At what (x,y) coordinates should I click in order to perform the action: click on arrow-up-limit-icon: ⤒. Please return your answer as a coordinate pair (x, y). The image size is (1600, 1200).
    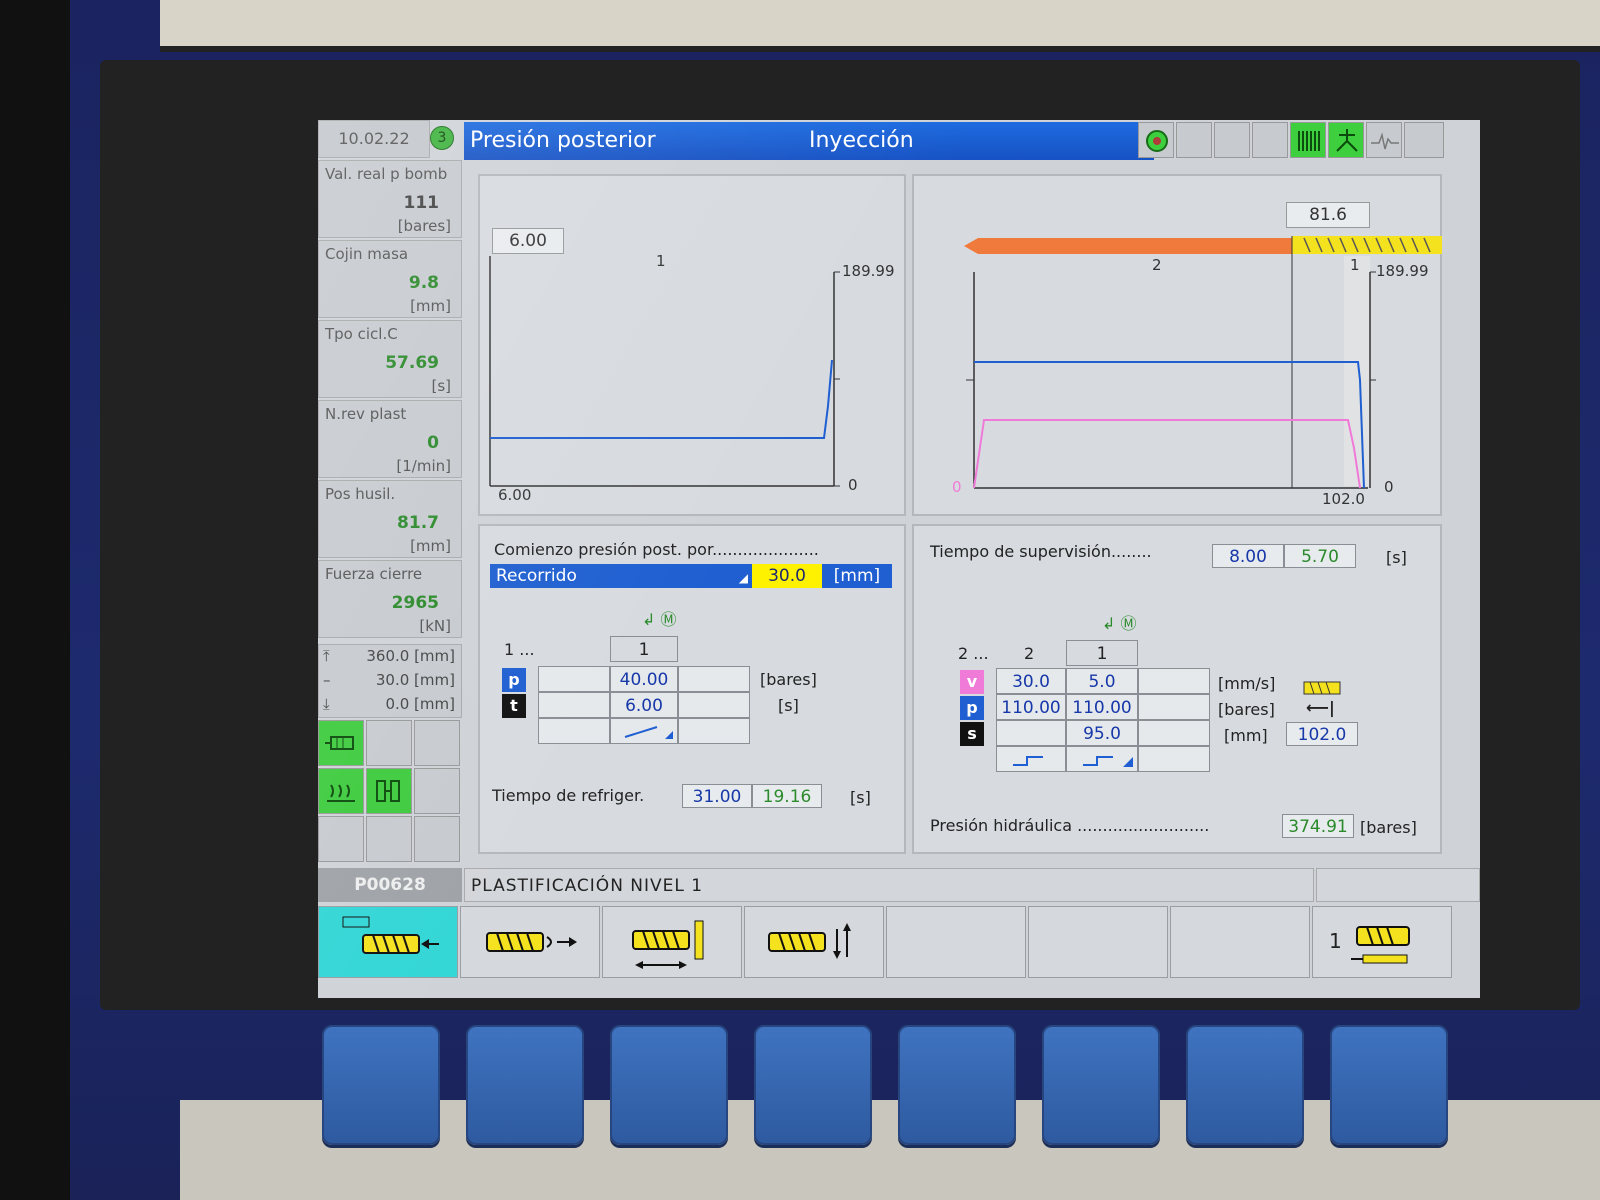
    Looking at the image, I should click on (326, 656).